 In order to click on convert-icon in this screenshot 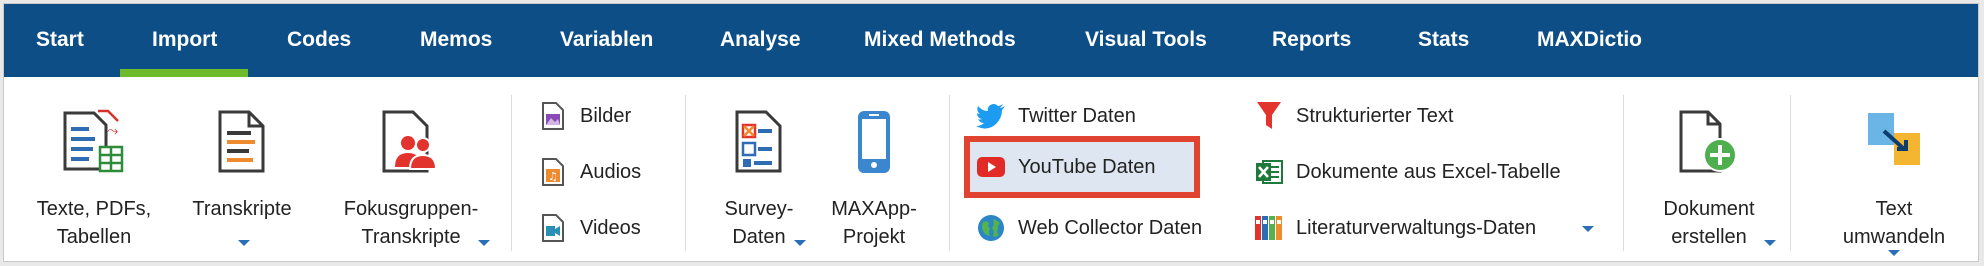, I will do `click(1894, 141)`.